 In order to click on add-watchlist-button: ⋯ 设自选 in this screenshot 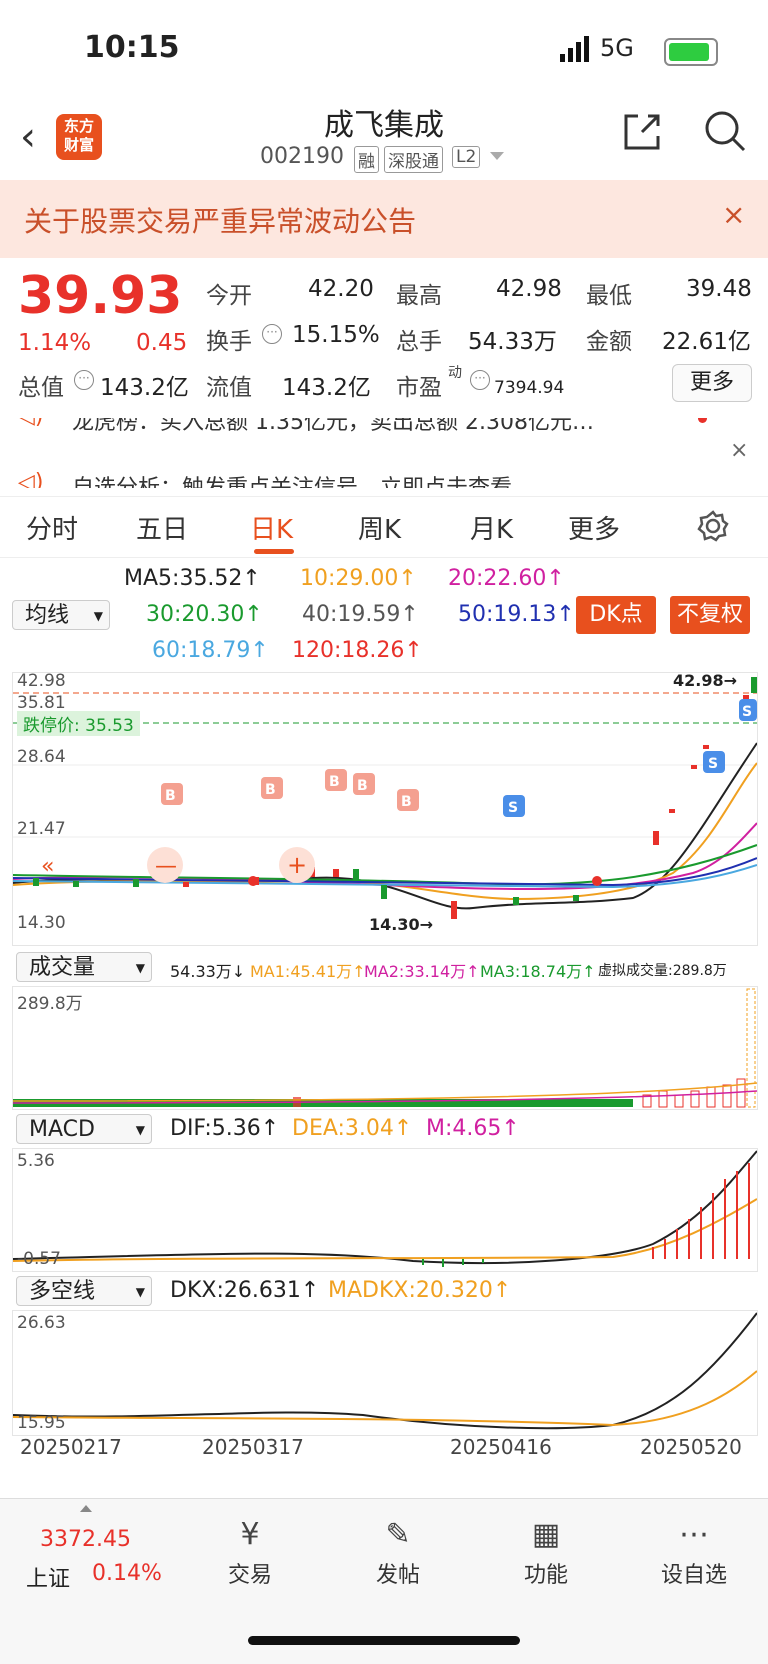, I will do `click(694, 1551)`.